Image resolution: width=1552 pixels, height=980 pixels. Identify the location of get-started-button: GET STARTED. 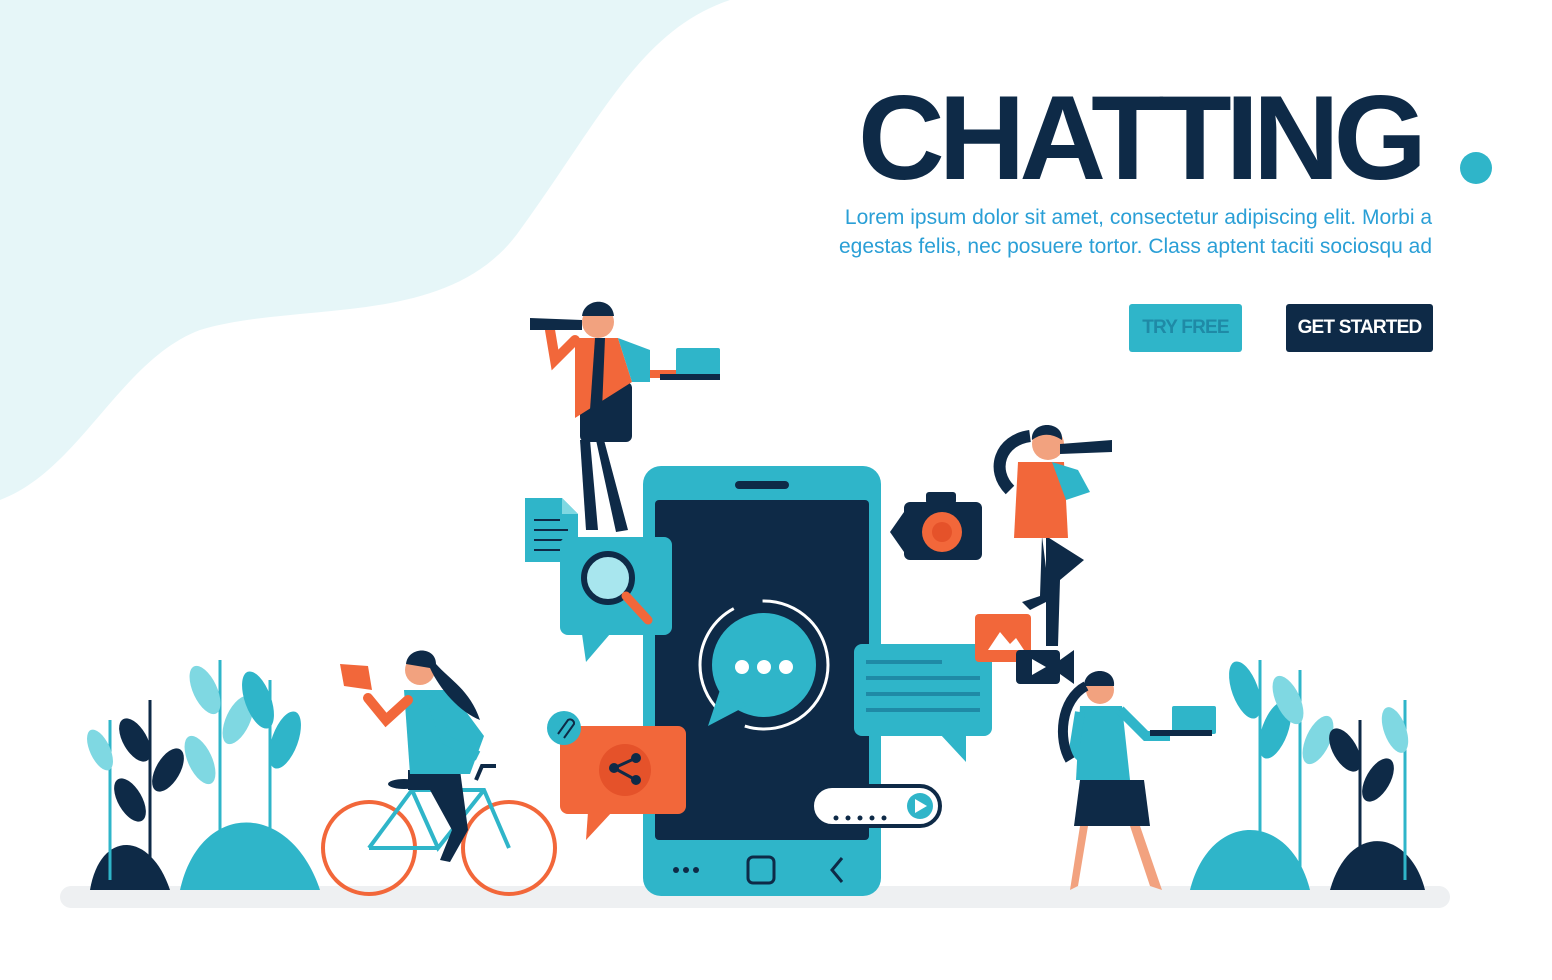
(1359, 328).